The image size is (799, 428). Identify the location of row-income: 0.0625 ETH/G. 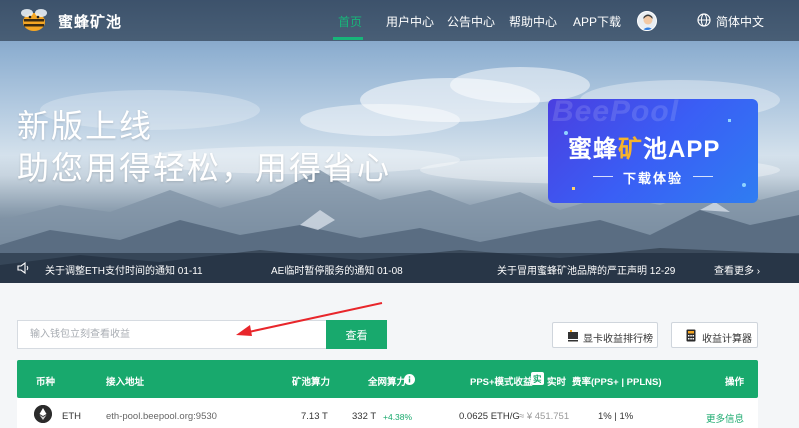
(489, 416).